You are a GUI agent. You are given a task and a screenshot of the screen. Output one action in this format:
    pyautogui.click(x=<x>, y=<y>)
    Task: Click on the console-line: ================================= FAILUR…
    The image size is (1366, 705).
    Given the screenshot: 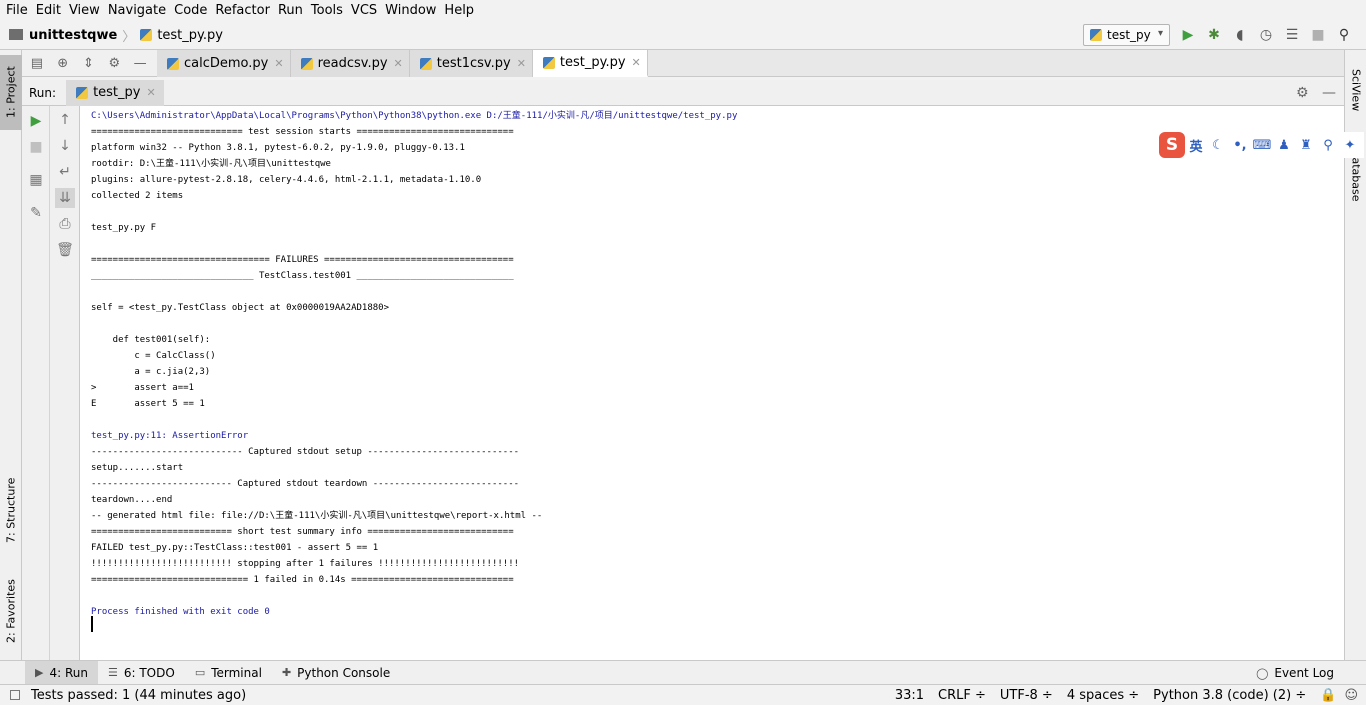 What is the action you would take?
    pyautogui.click(x=302, y=260)
    